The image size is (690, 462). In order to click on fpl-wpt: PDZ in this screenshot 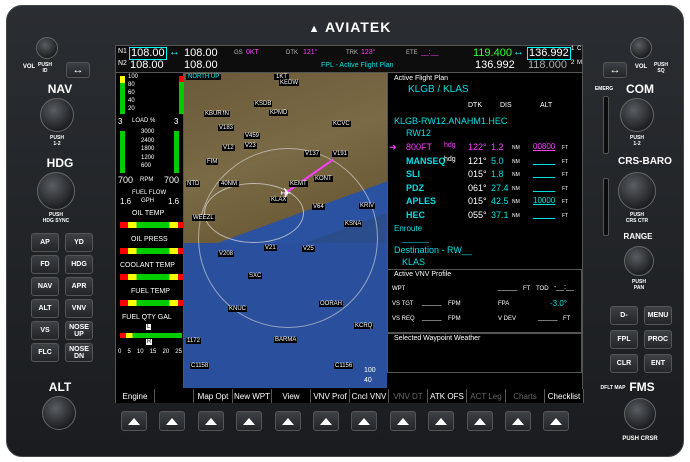, I will do `click(415, 188)`.